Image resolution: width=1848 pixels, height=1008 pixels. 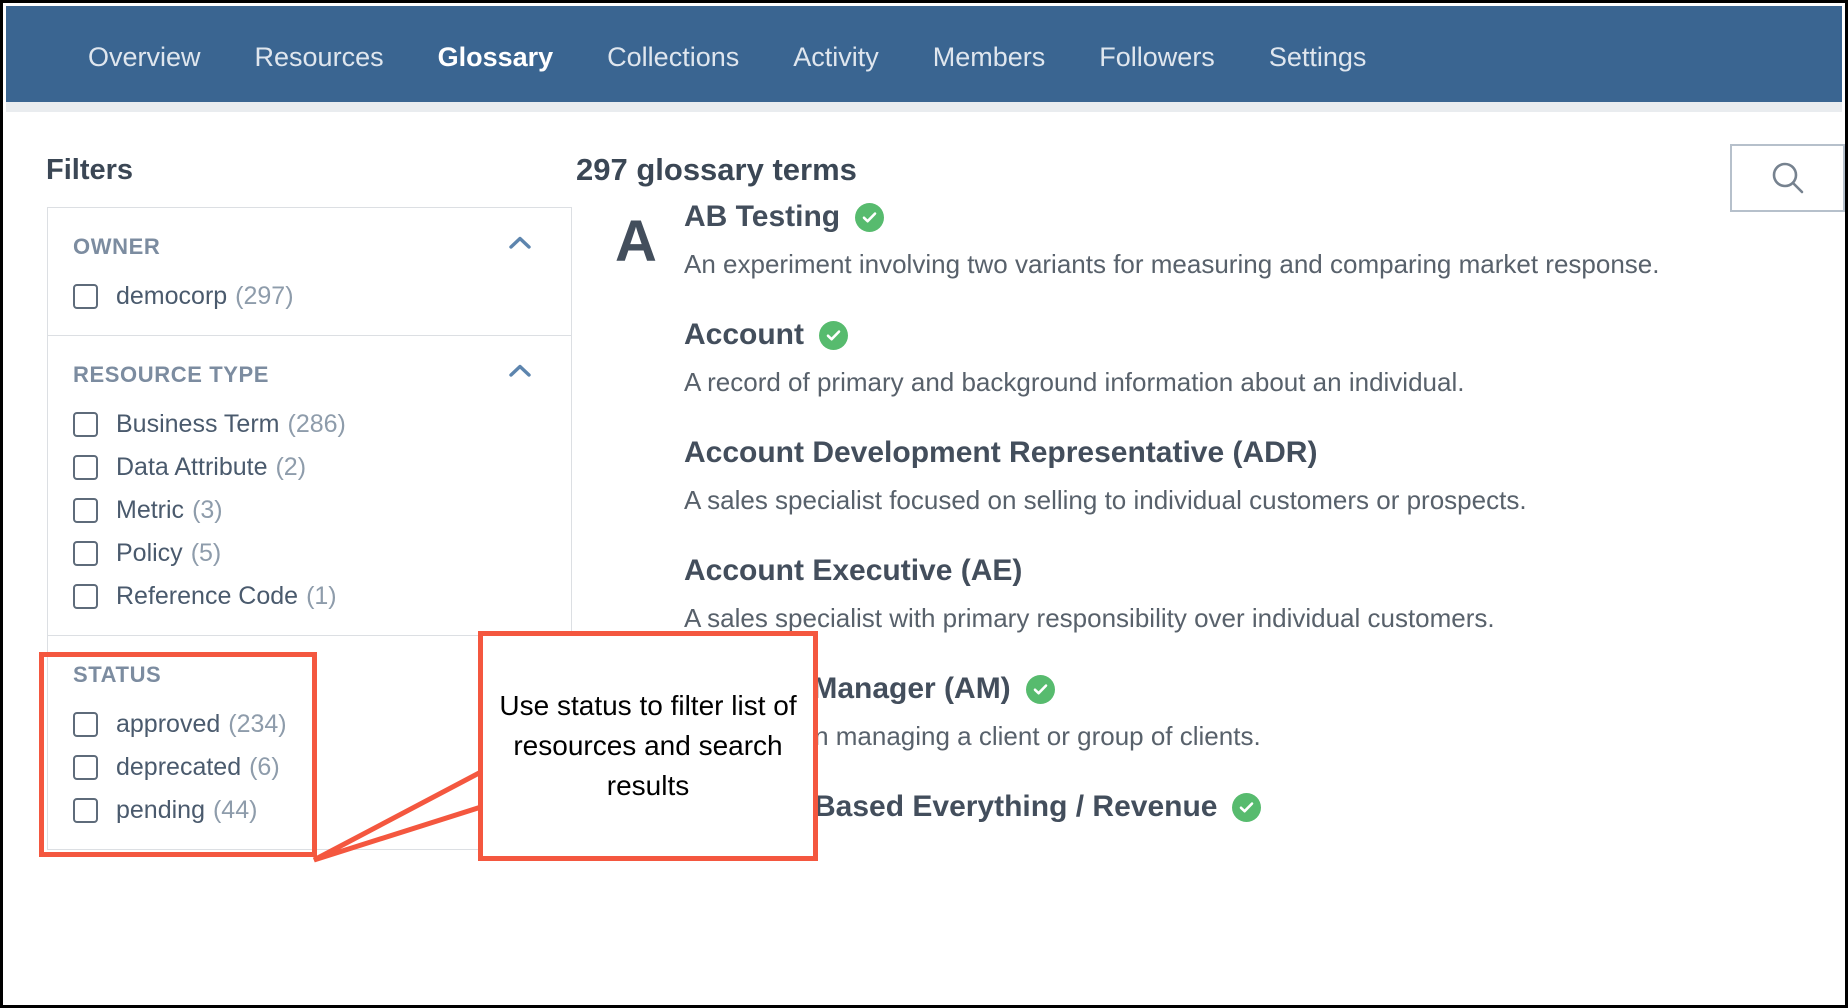 What do you see at coordinates (172, 296) in the screenshot?
I see `filter-option-label: democorp` at bounding box center [172, 296].